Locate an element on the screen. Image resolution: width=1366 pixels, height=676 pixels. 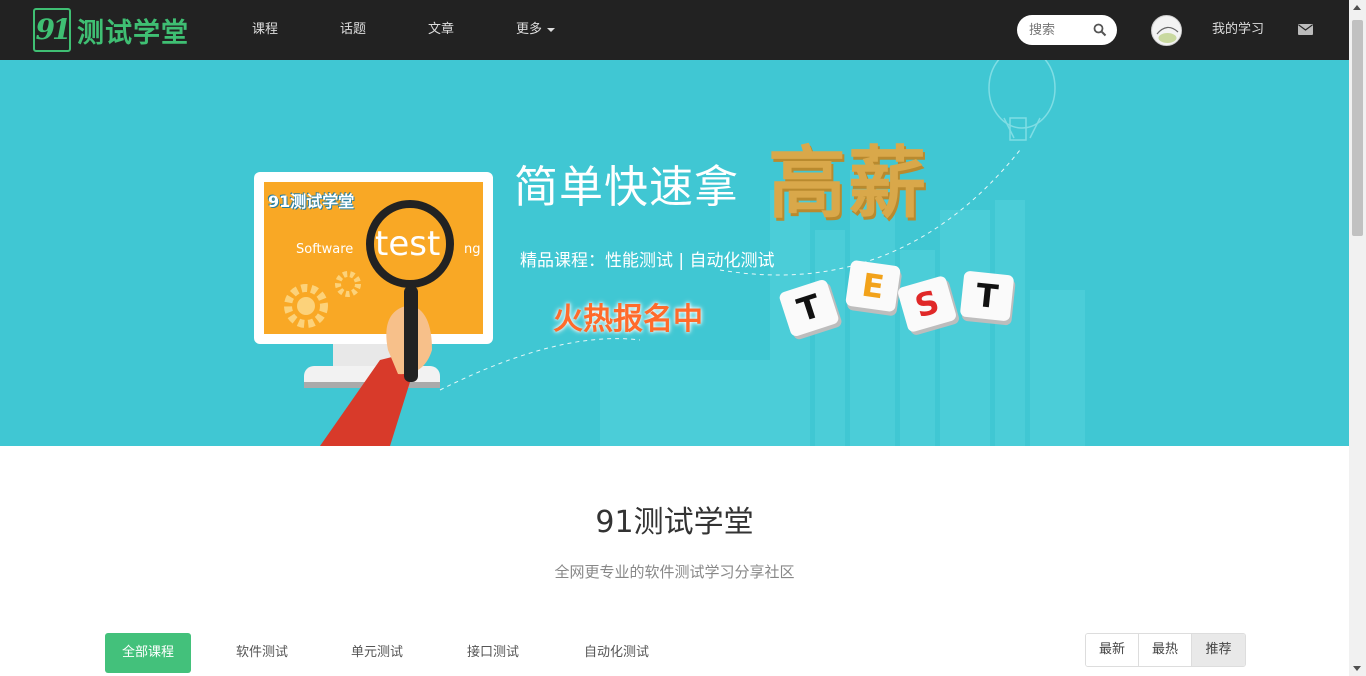
nav-more-label: 更多 is located at coordinates (529, 29).